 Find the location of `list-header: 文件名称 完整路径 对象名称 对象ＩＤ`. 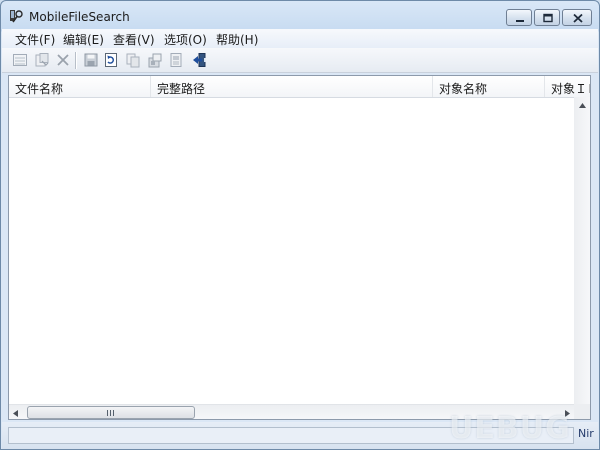

list-header: 文件名称 完整路径 对象名称 对象ＩＤ is located at coordinates (299, 87).